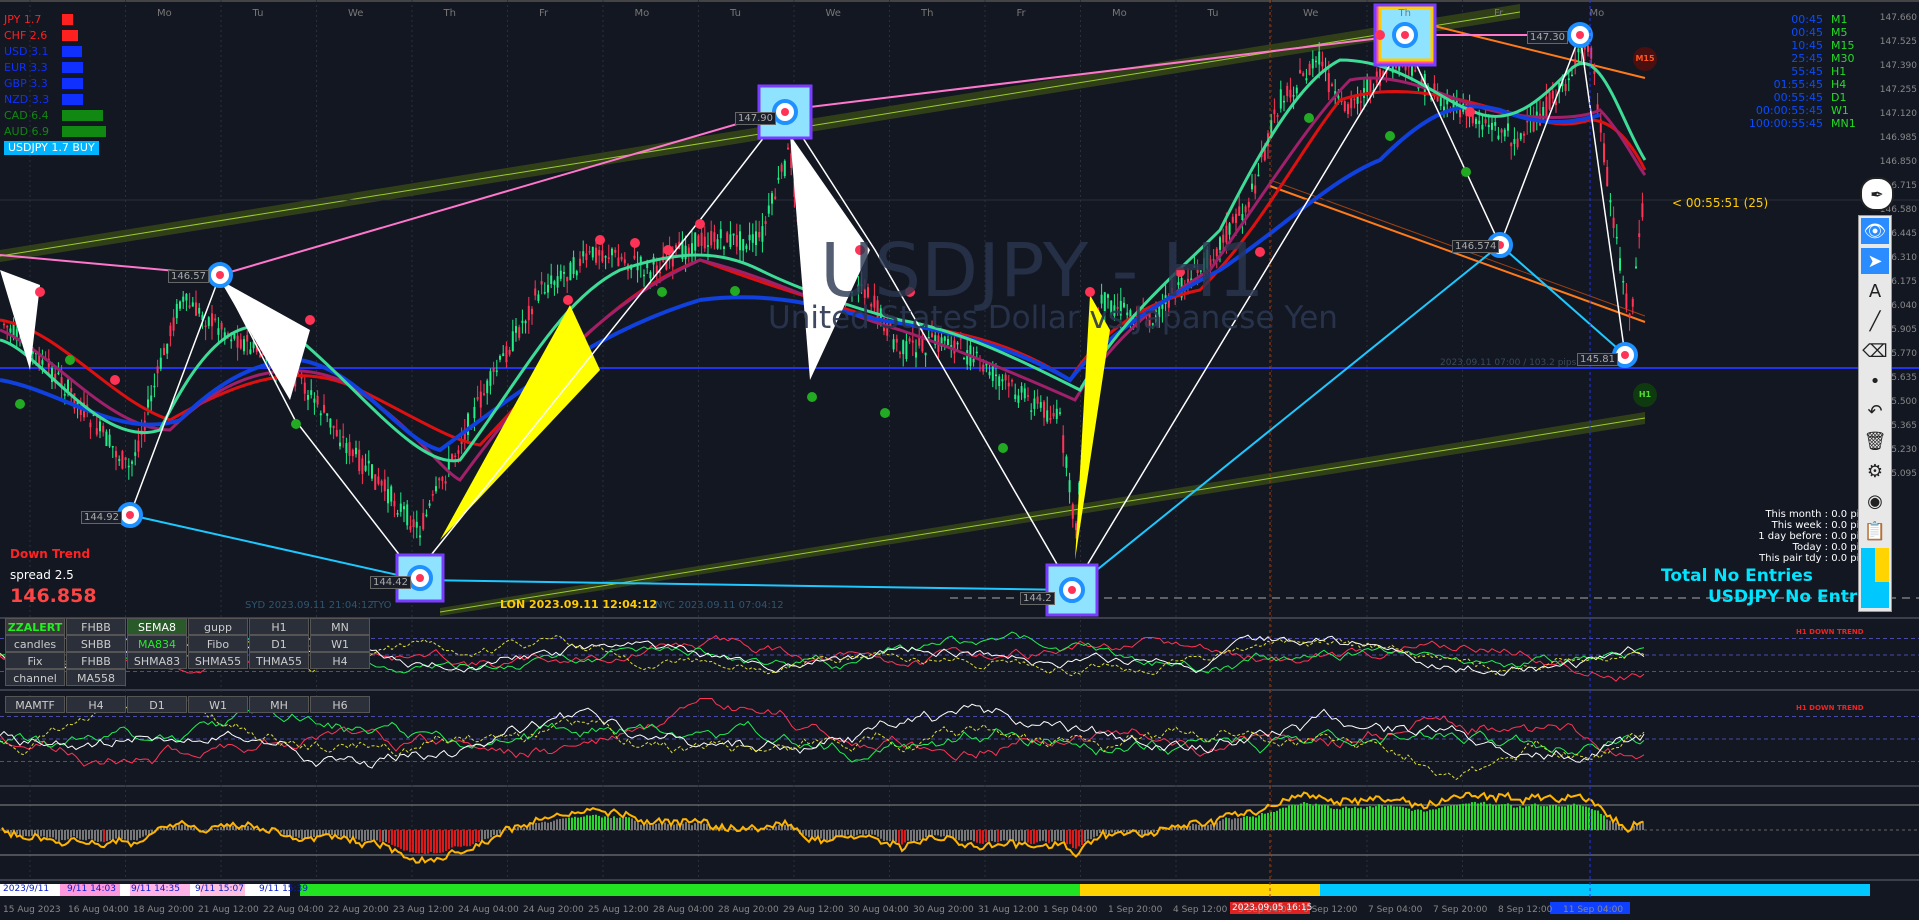  Describe the element at coordinates (35, 677) in the screenshot. I see `indicator-button: channel` at that location.